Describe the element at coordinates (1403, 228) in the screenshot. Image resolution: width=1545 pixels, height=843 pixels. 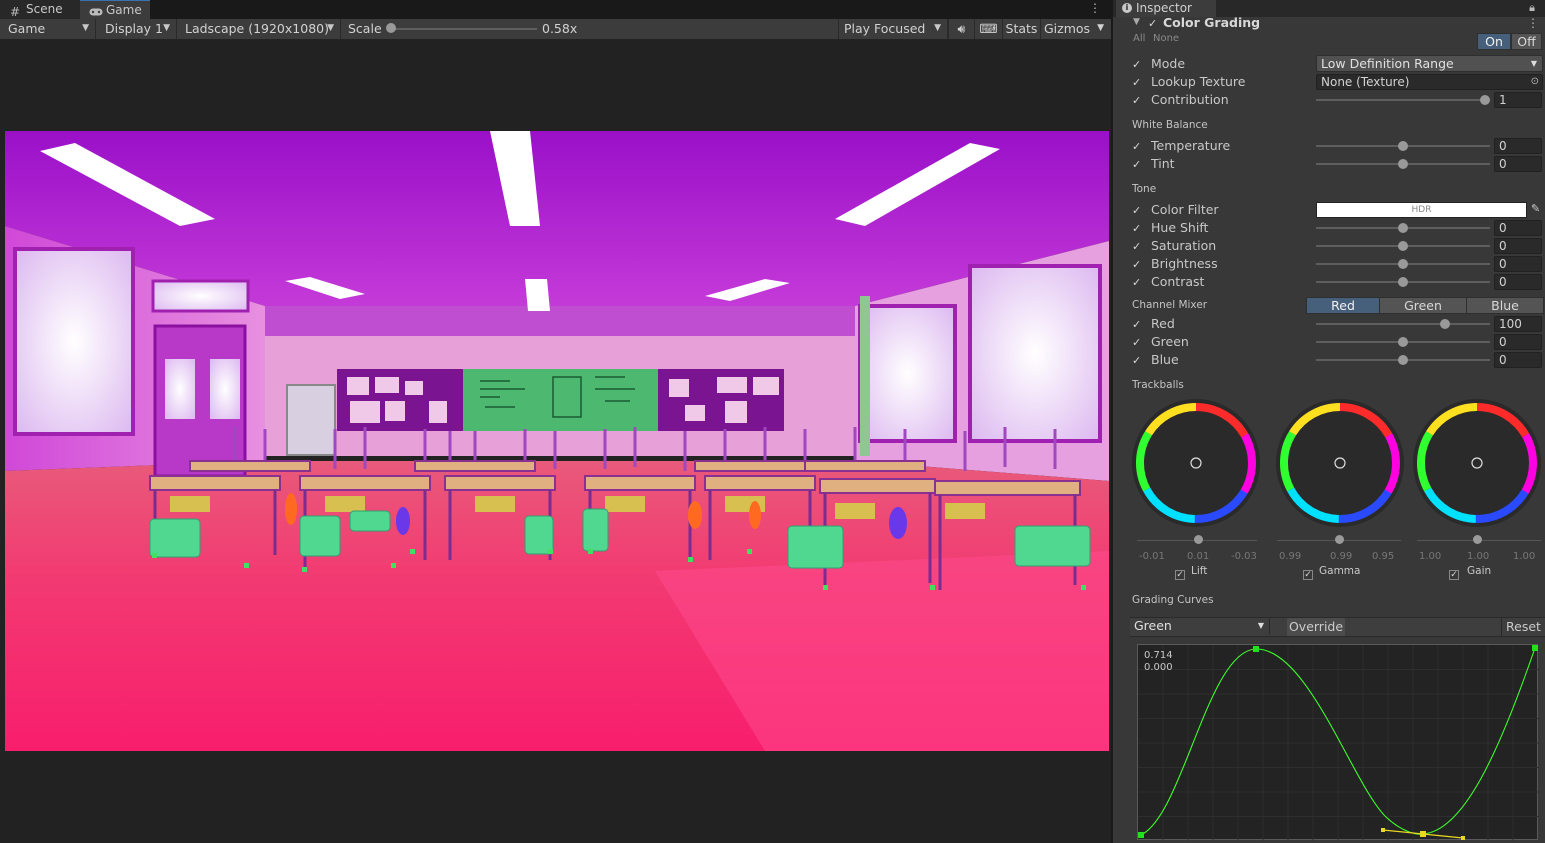
I see `hue-shift-slider-thumb` at that location.